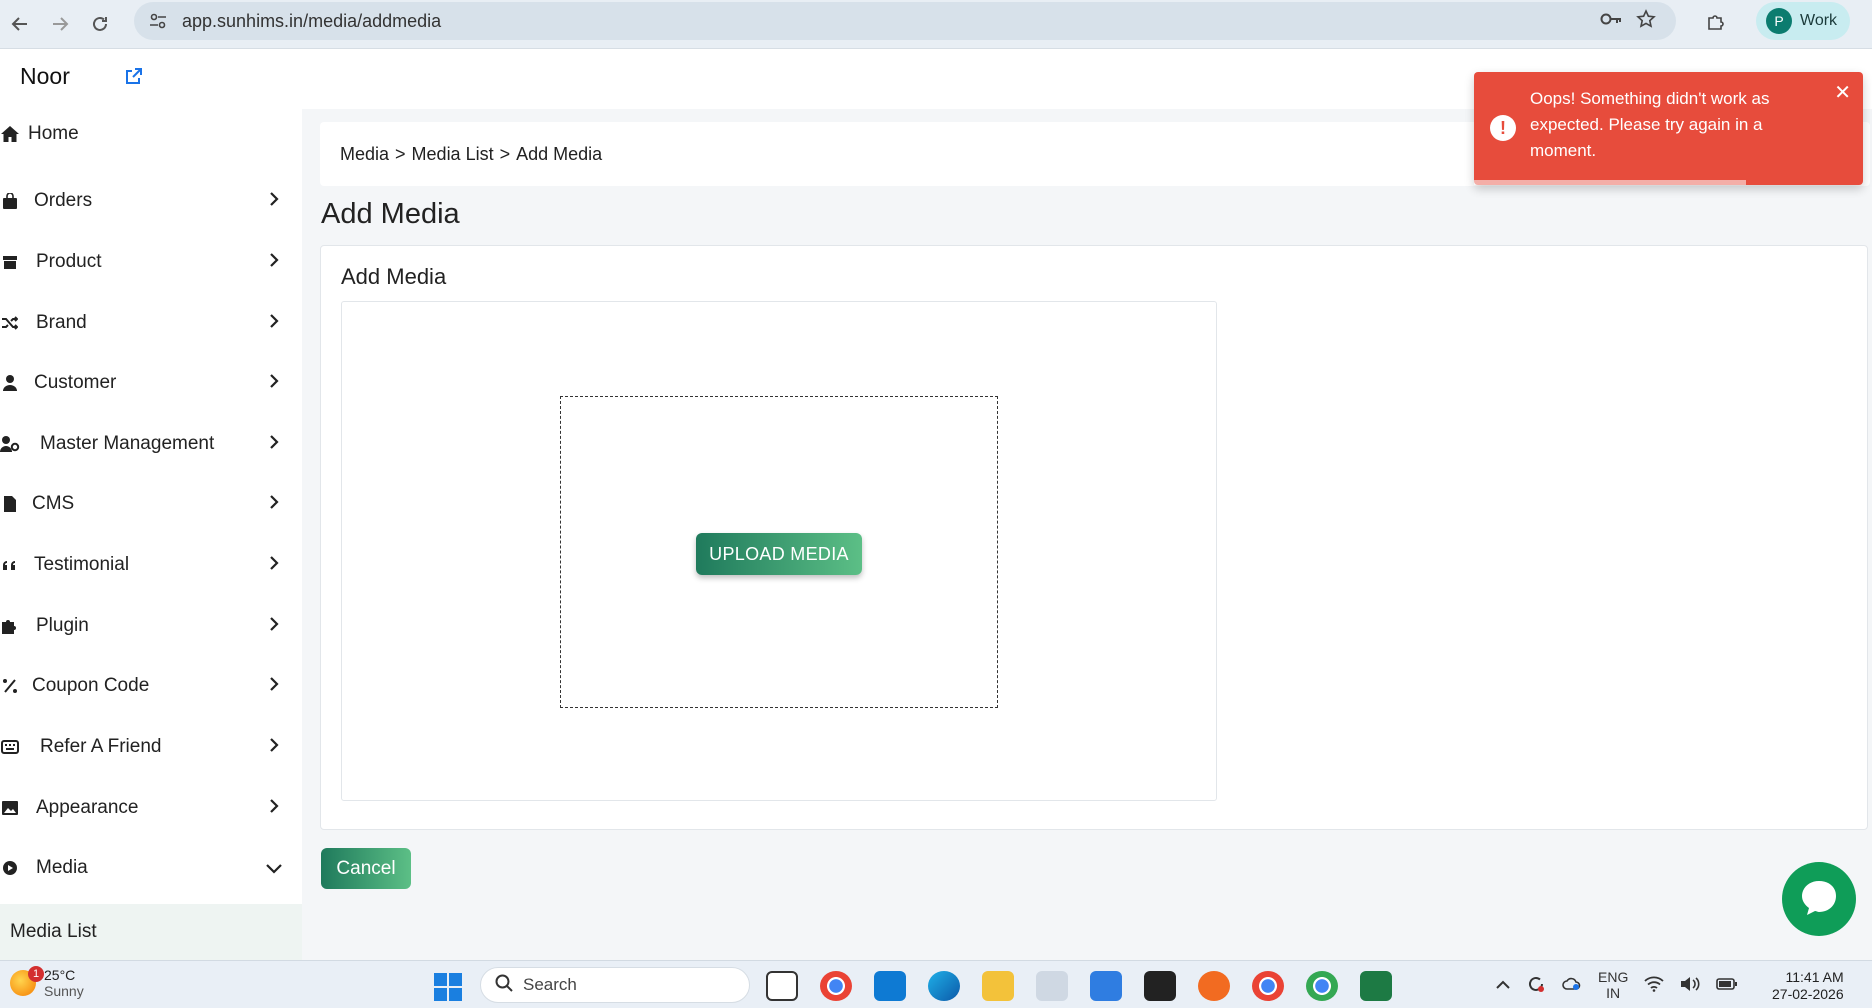  Describe the element at coordinates (10, 868) in the screenshot. I see `play-icon` at that location.